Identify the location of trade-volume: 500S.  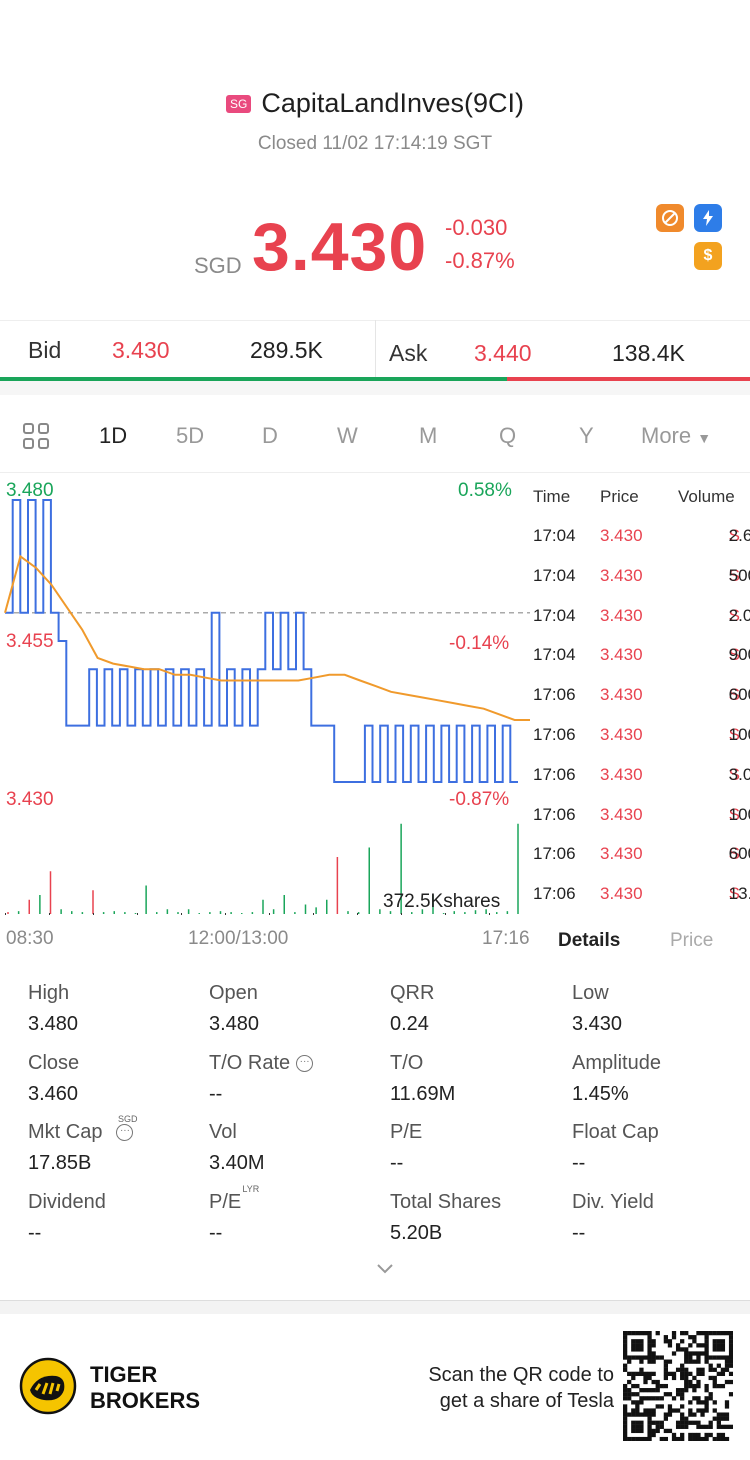
(739, 576).